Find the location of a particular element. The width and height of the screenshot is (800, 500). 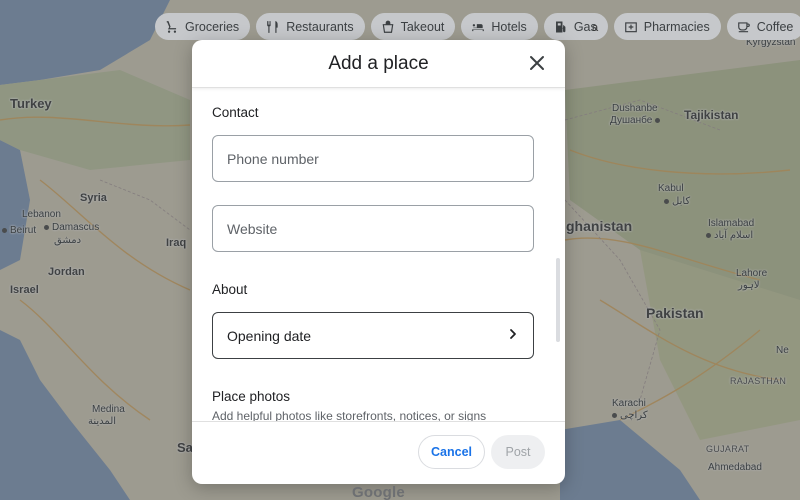

chip-gas: Gas is located at coordinates (575, 26).